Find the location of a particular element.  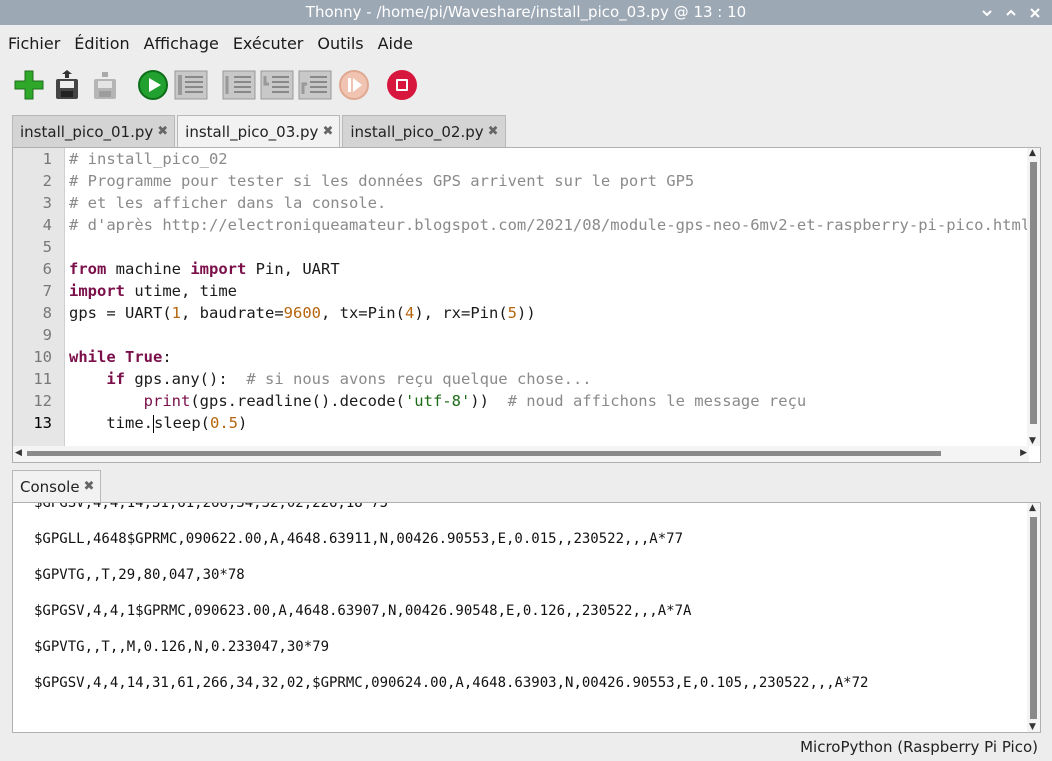

menu-edition: Édition is located at coordinates (101, 43).